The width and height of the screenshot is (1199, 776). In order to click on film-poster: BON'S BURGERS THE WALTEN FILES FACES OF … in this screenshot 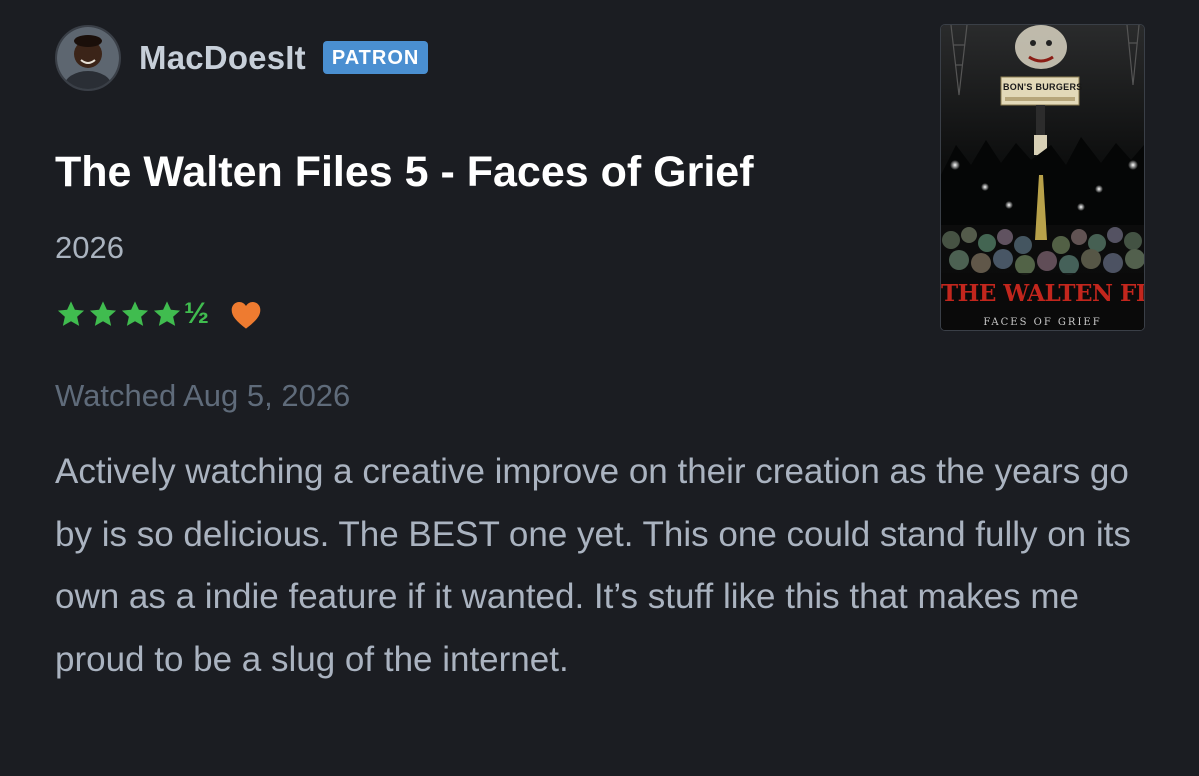, I will do `click(1042, 177)`.